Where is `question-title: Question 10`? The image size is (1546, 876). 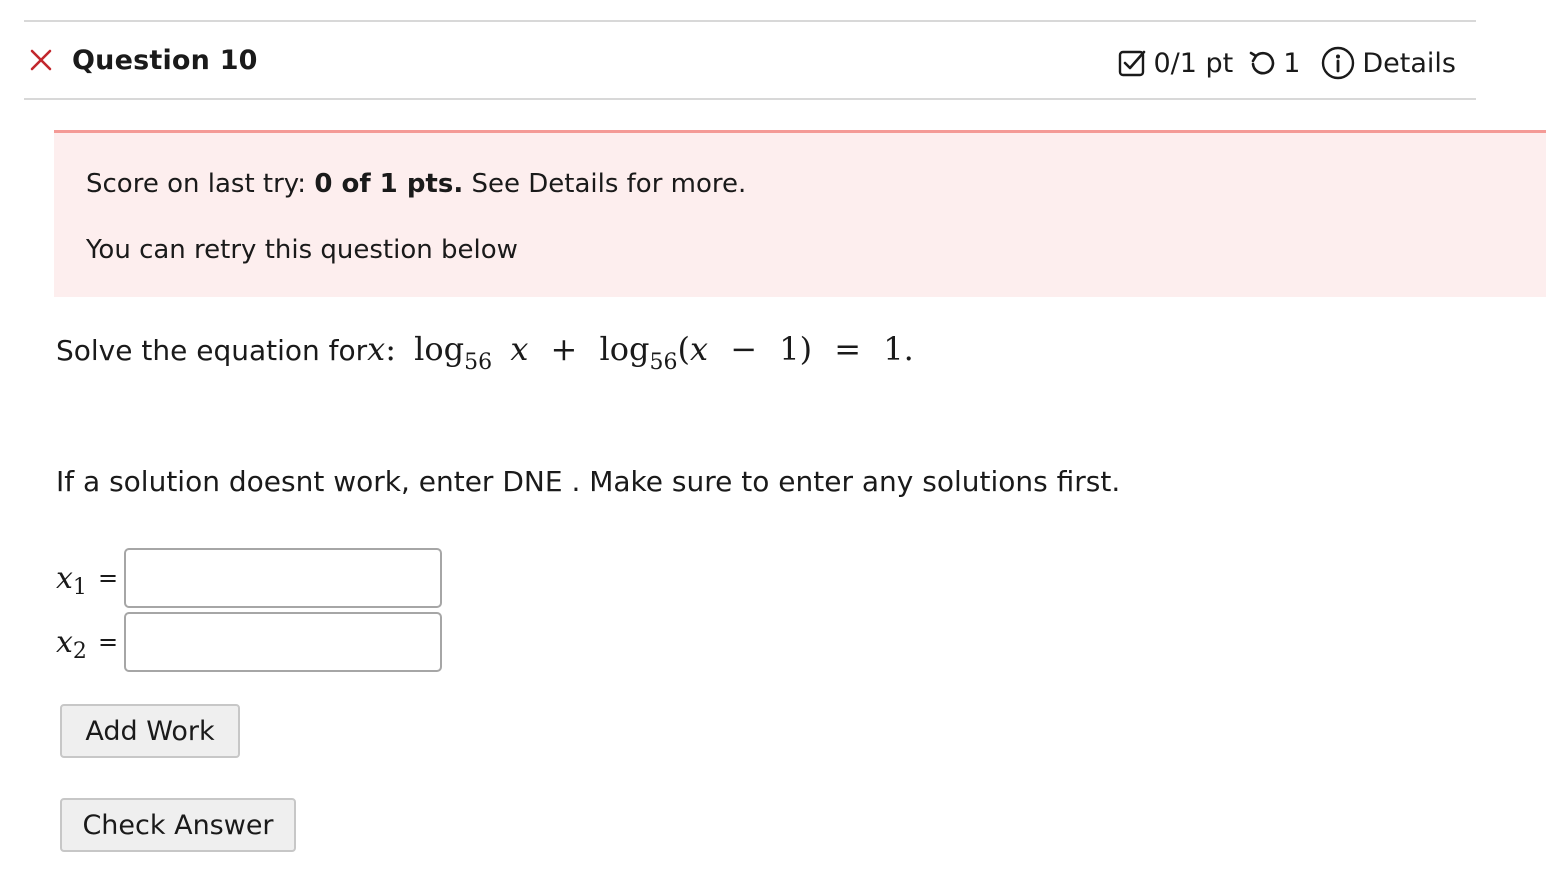
question-title: Question 10 is located at coordinates (165, 60).